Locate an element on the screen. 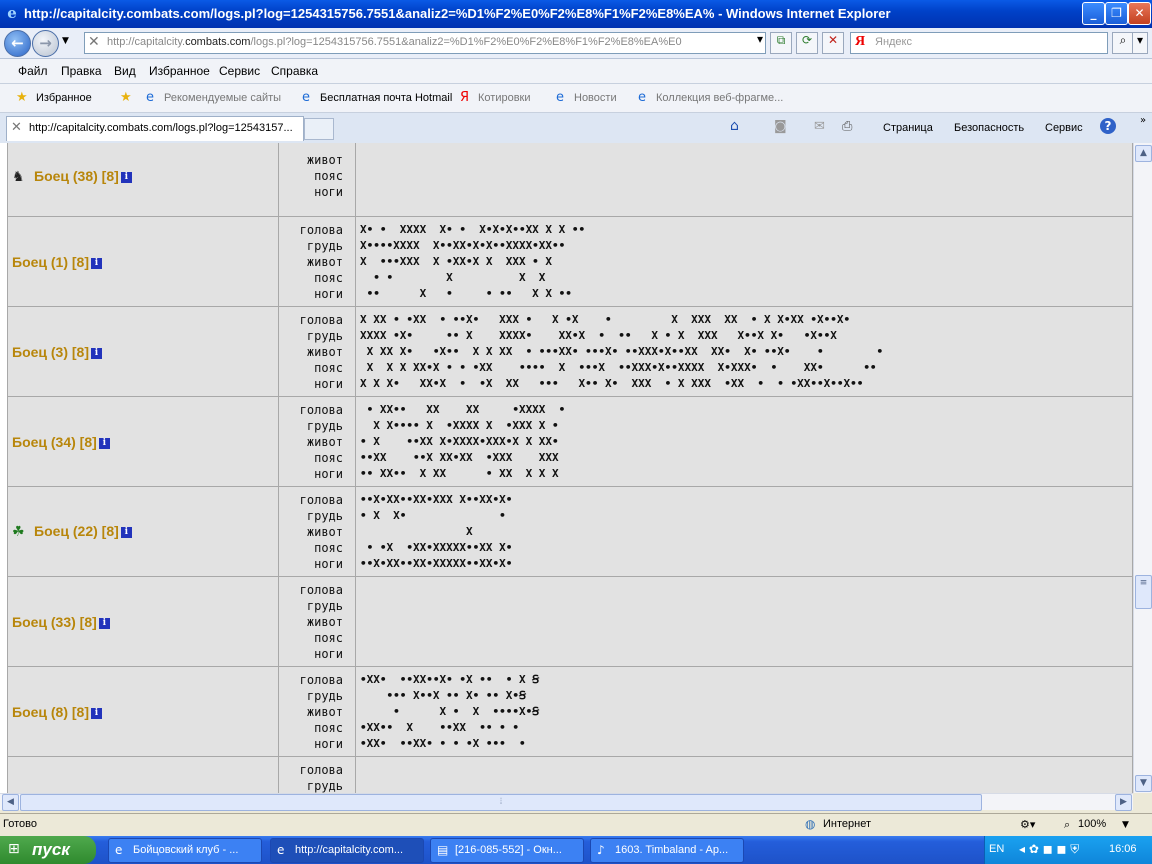  horizontal-scrollbar: ◀ ⦙ ▶ is located at coordinates (566, 802).